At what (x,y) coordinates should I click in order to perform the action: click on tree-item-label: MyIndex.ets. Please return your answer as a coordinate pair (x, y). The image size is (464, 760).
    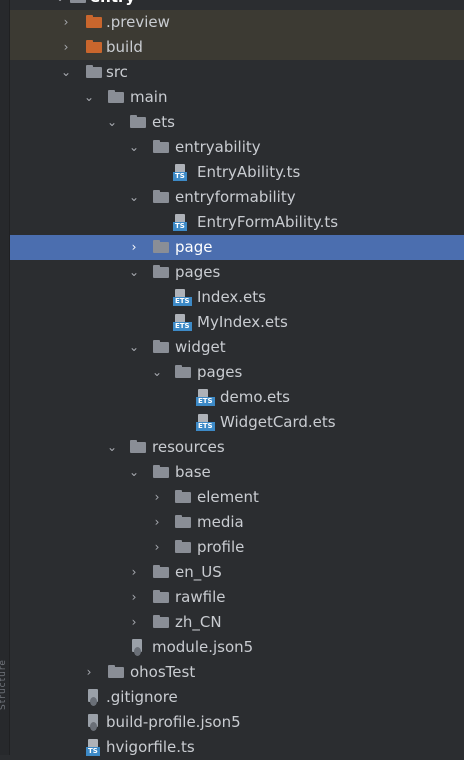
    Looking at the image, I should click on (242, 322).